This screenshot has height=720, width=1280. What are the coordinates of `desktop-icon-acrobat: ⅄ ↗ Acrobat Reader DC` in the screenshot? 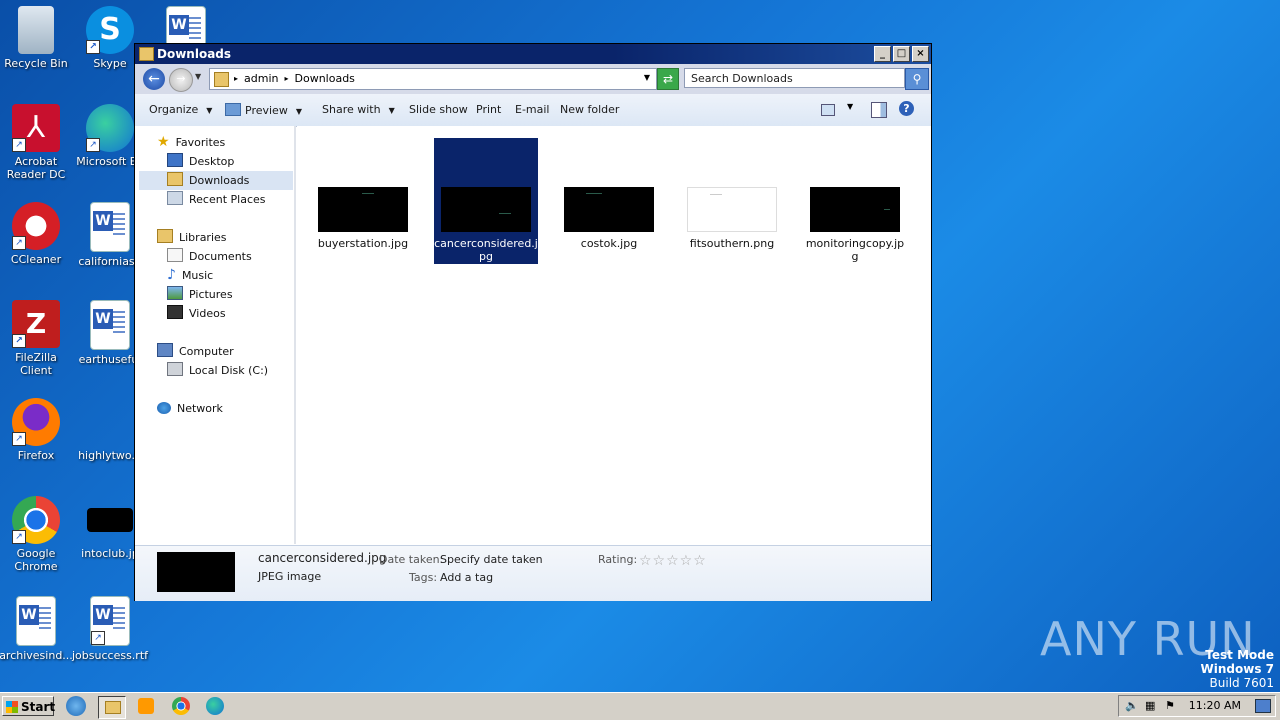 It's located at (37, 142).